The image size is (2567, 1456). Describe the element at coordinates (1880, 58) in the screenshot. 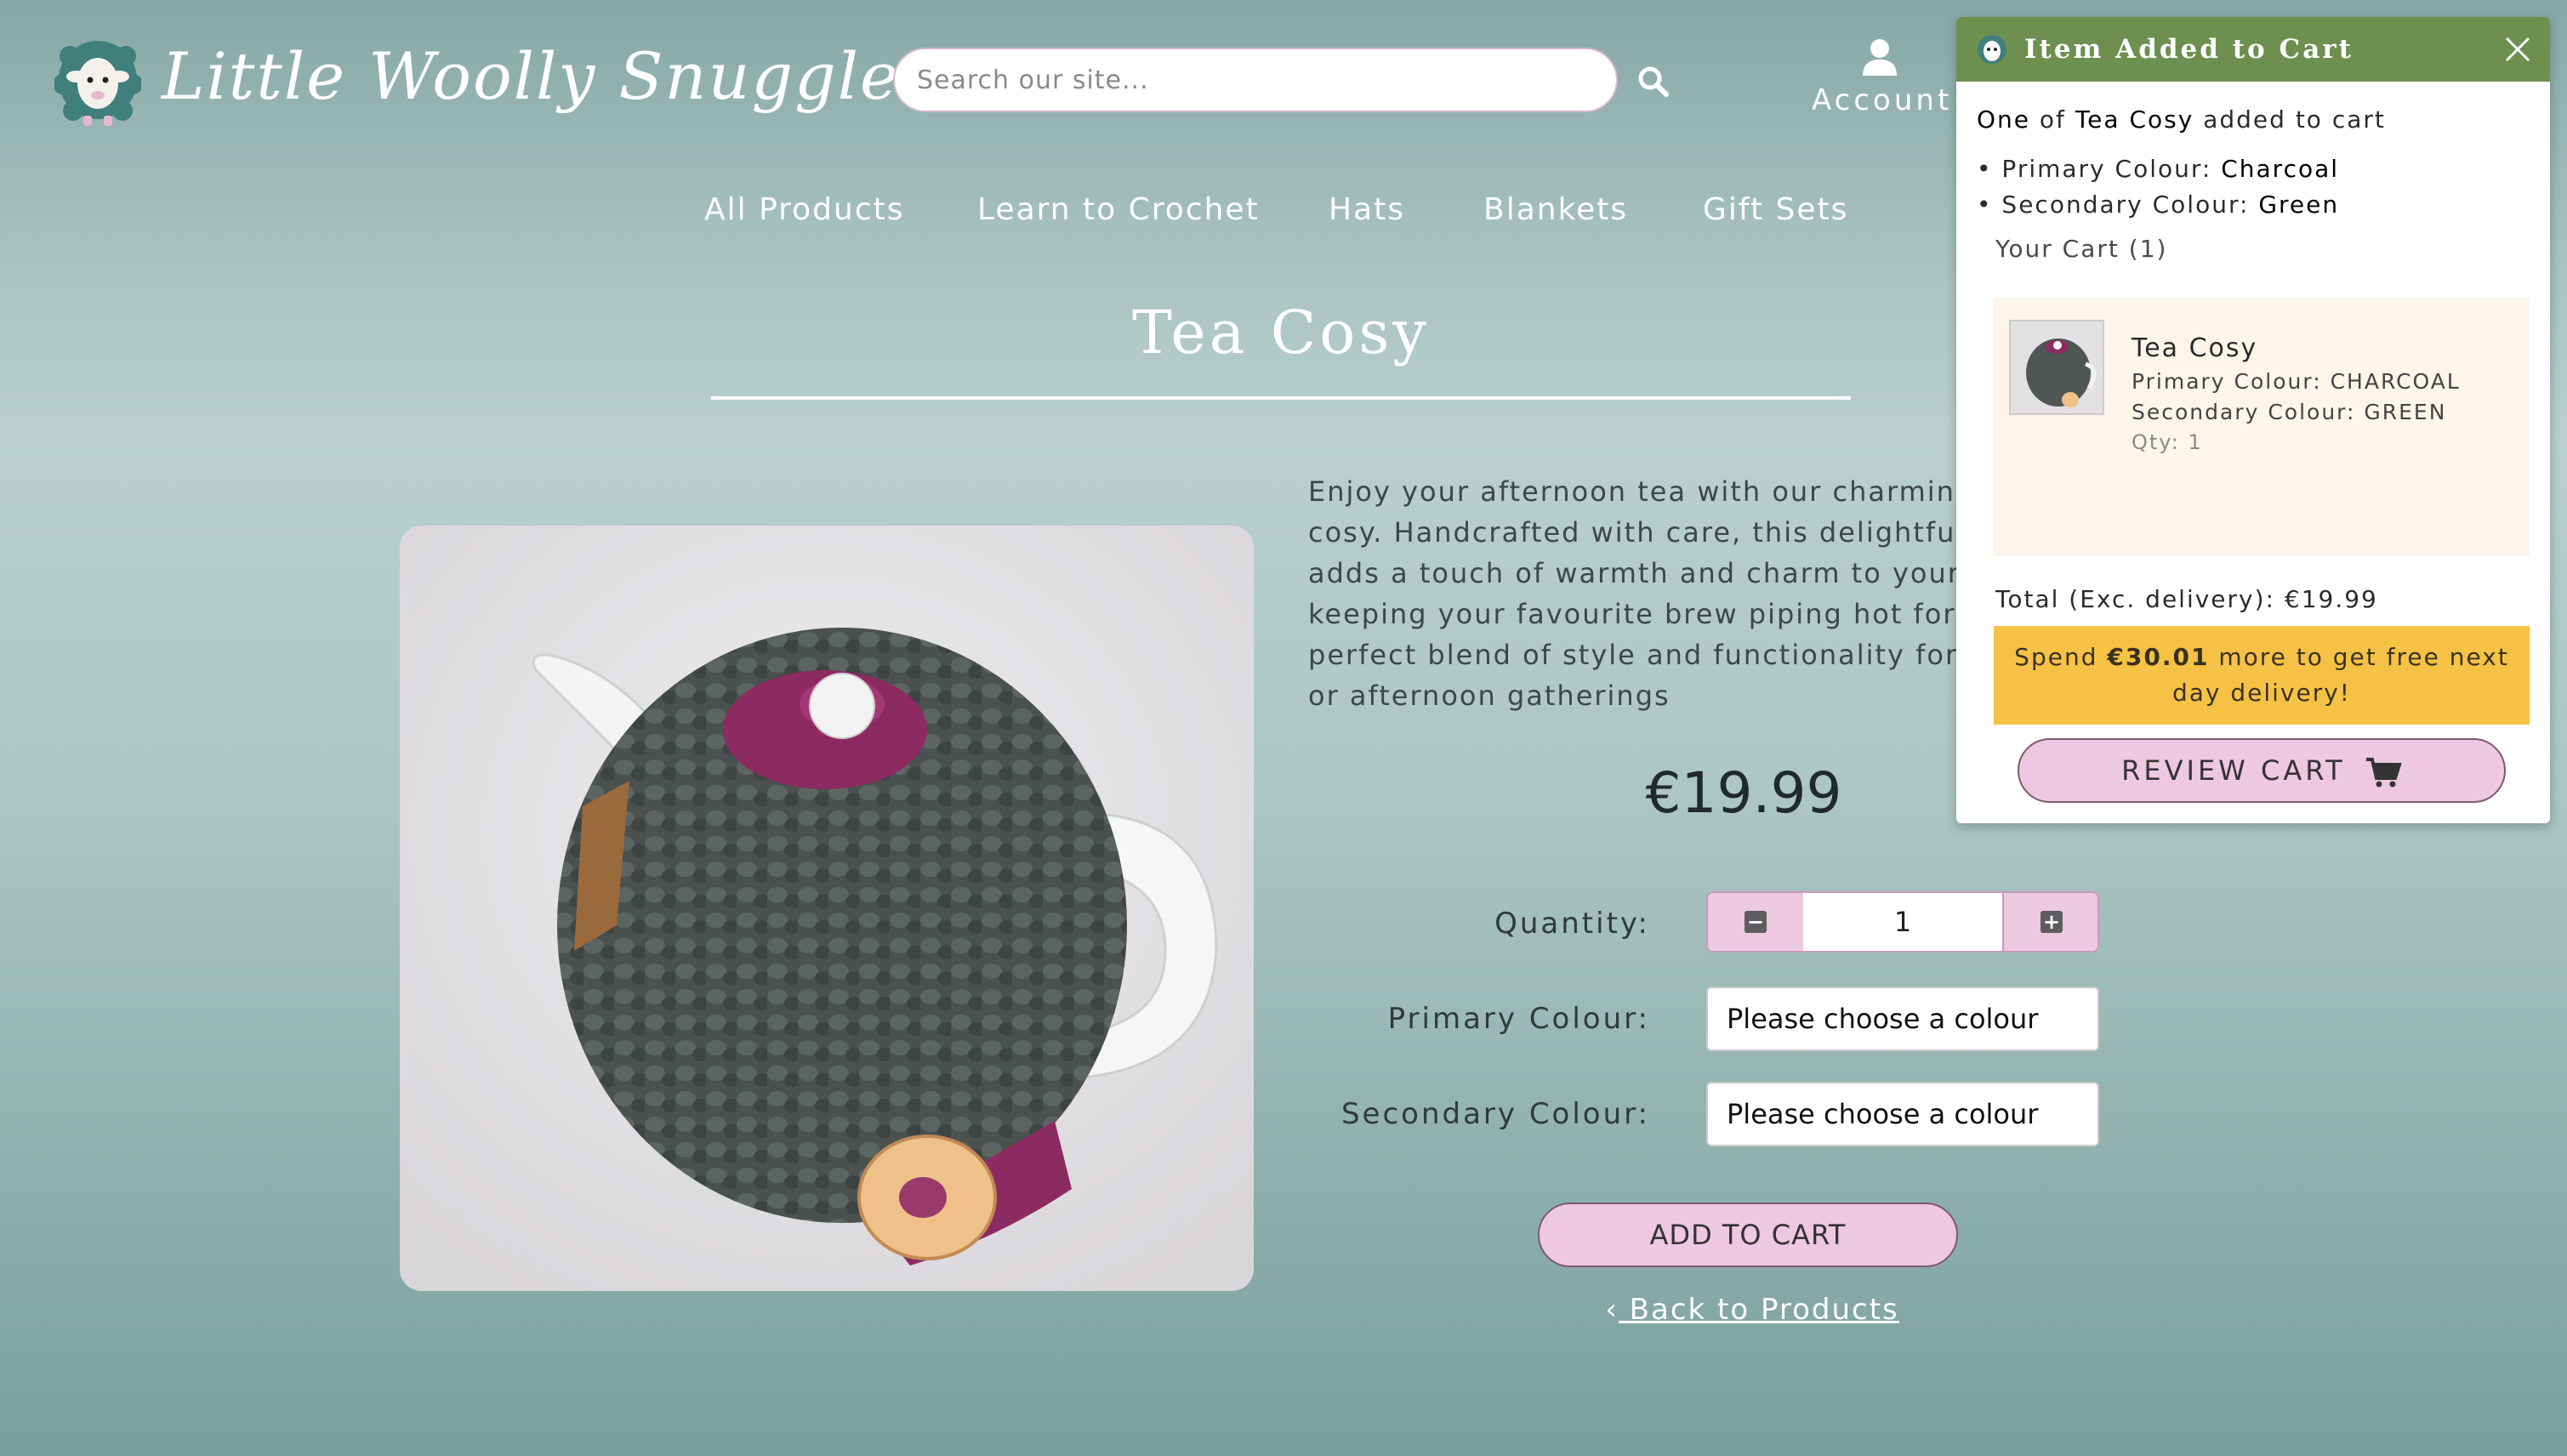

I see `user-icon` at that location.